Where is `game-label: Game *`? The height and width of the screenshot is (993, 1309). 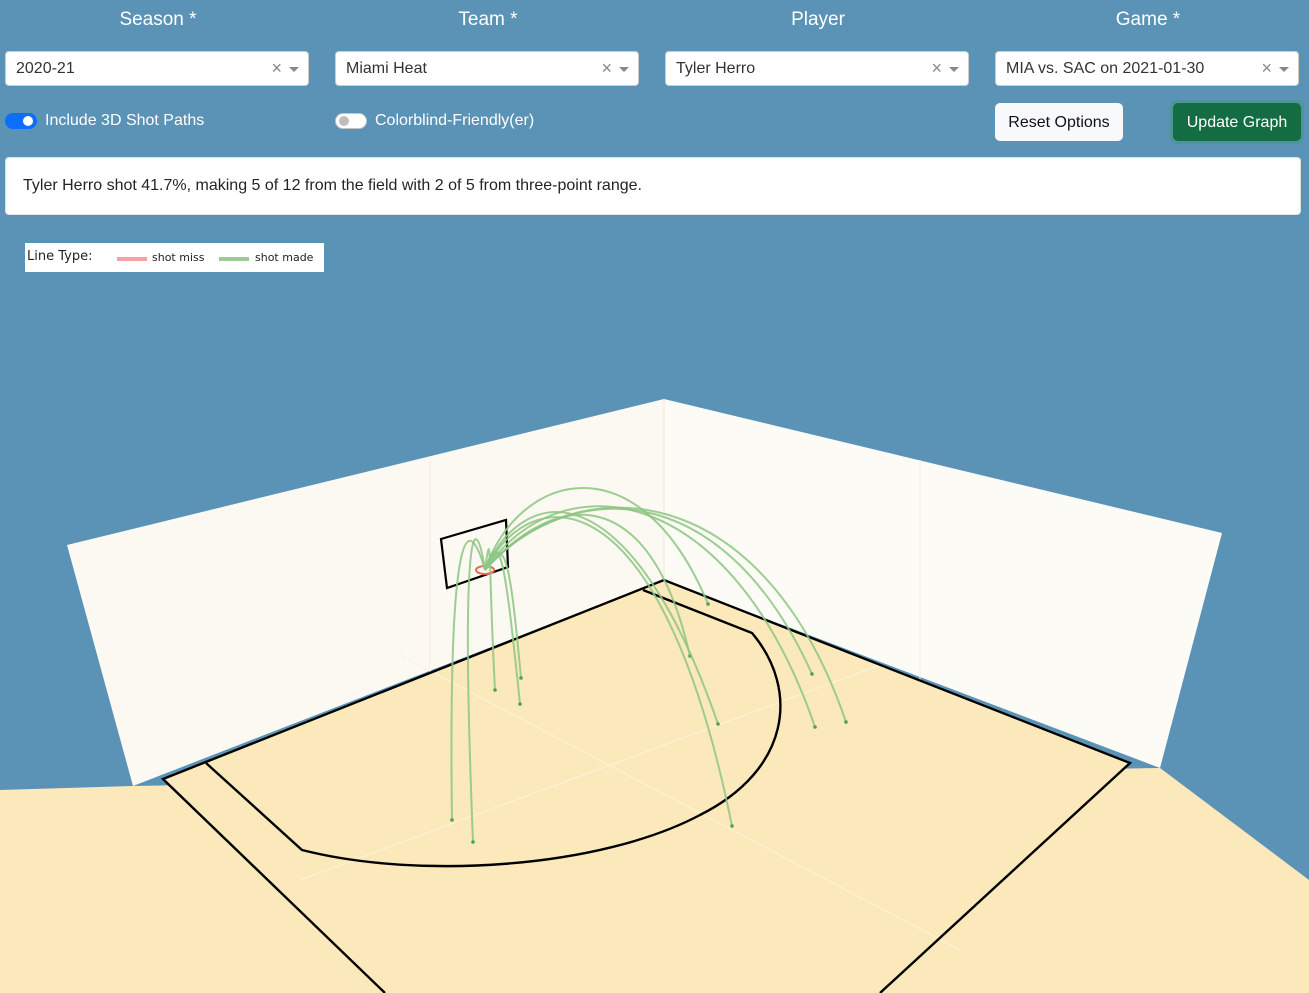
game-label: Game * is located at coordinates (1148, 19).